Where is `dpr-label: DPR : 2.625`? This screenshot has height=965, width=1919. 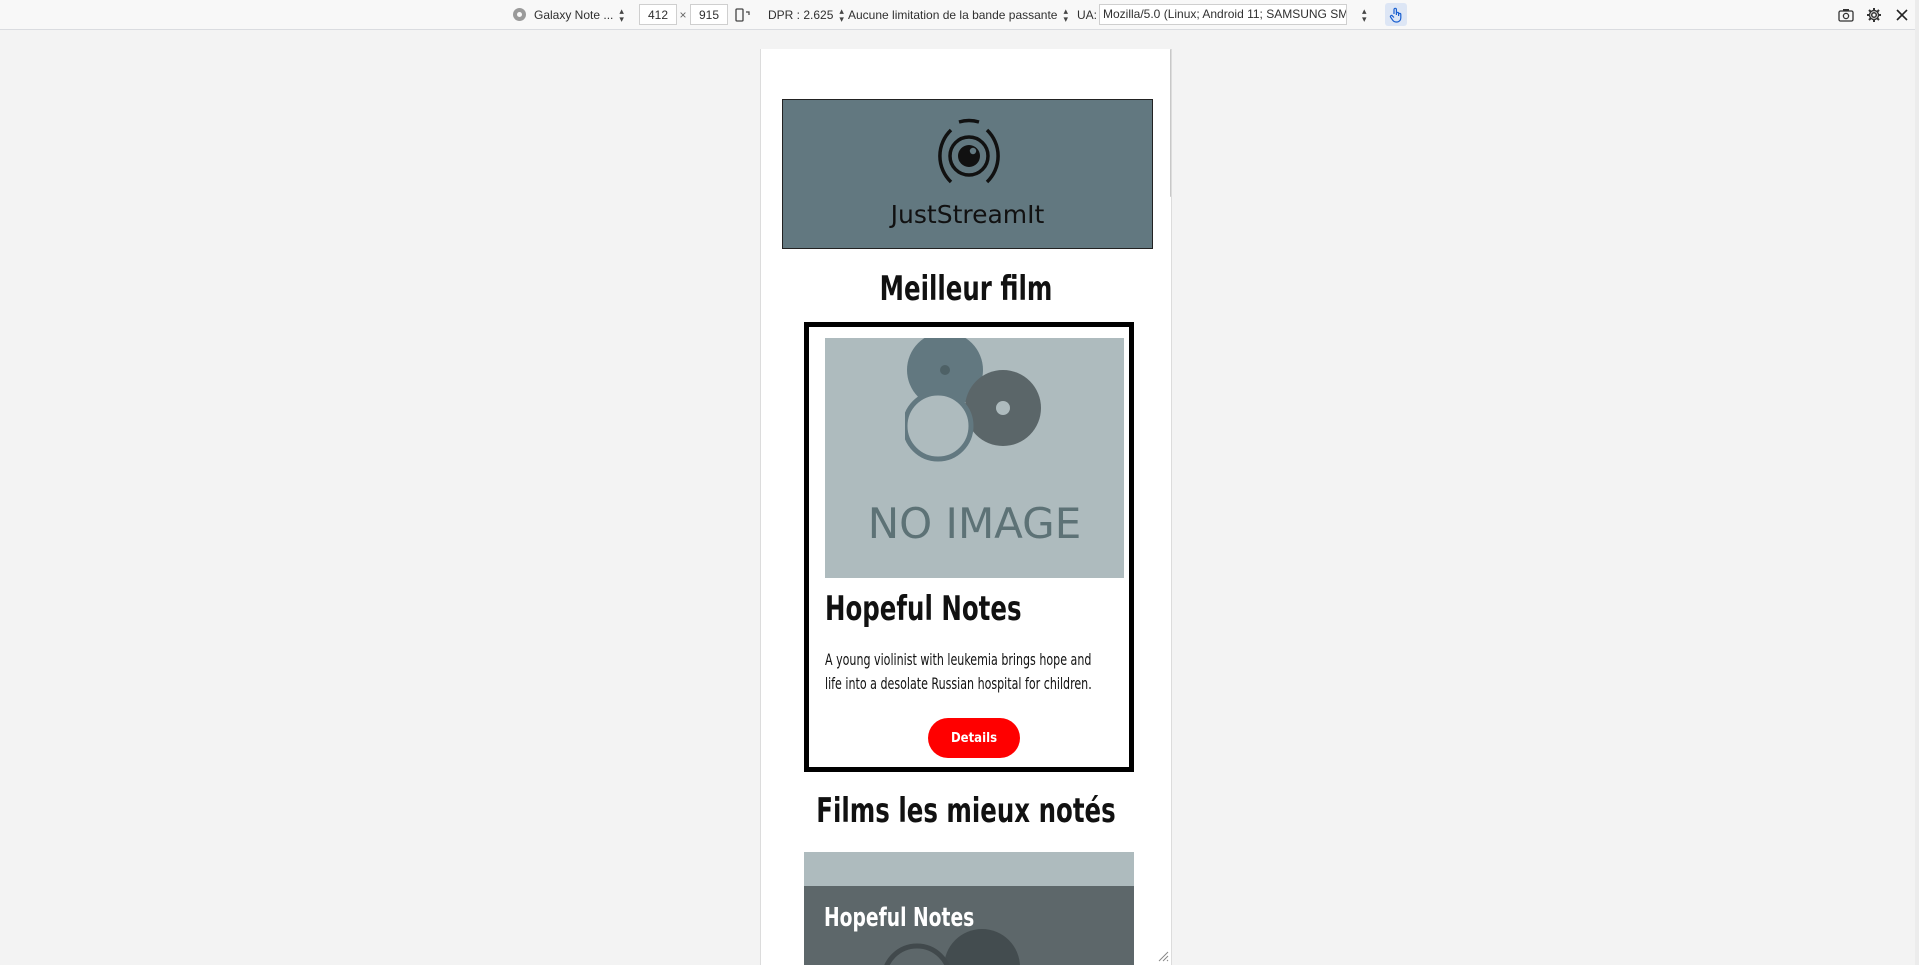 dpr-label: DPR : 2.625 is located at coordinates (801, 14).